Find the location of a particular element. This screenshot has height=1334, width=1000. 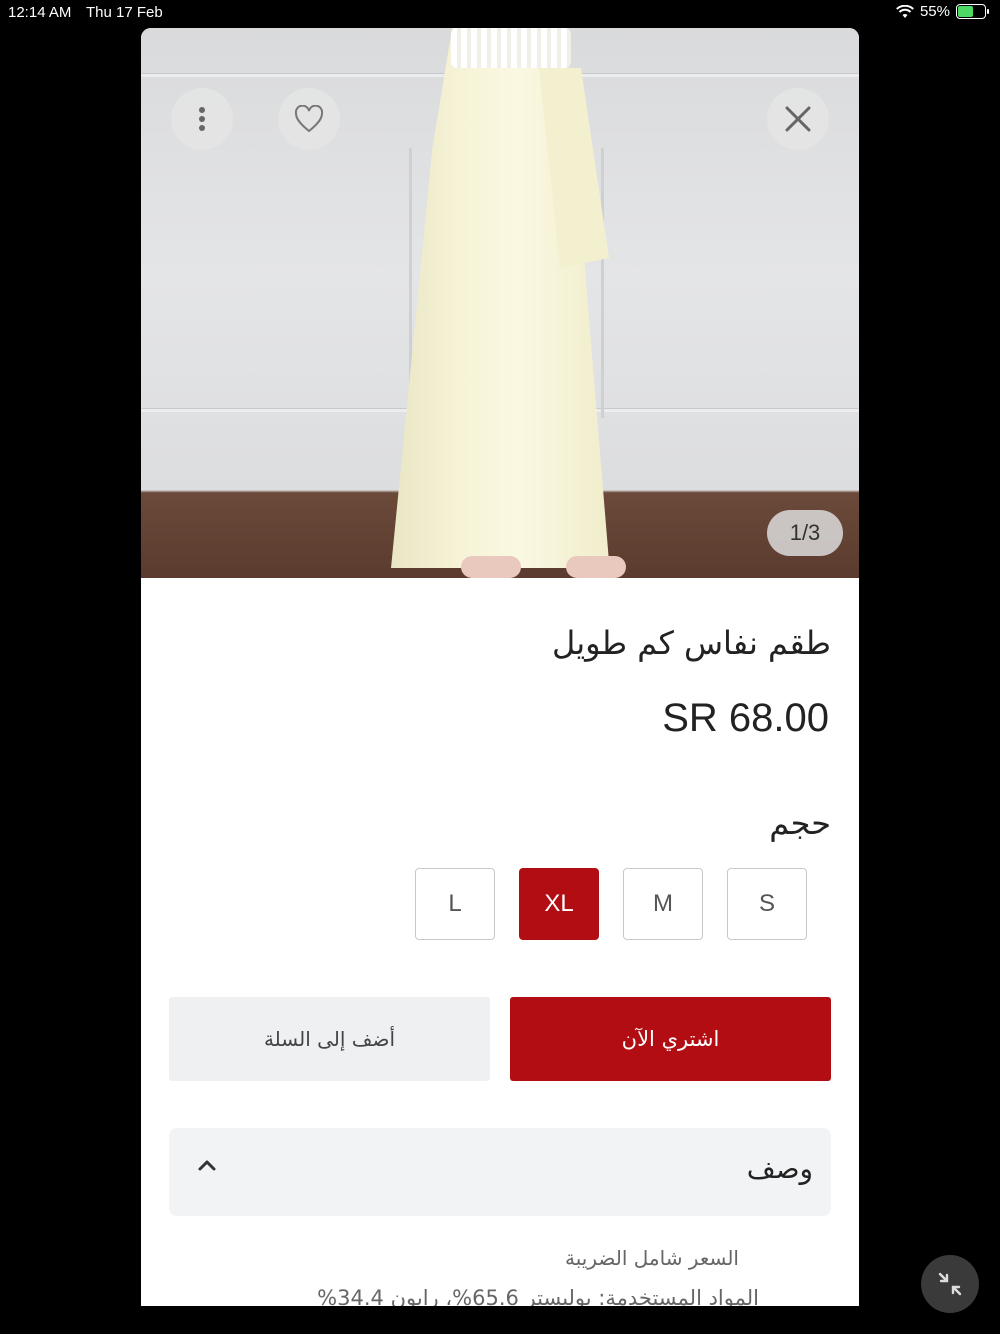

size-option-xl: XL is located at coordinates (559, 904).